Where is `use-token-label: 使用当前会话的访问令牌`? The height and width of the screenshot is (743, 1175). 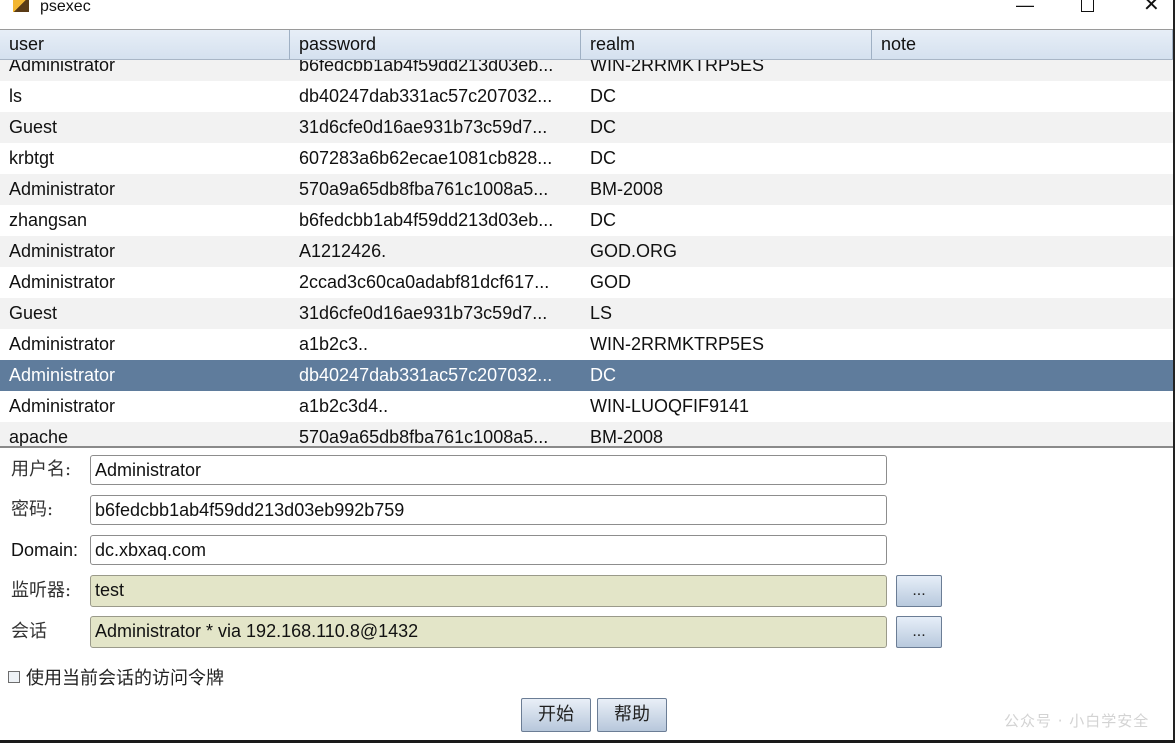 use-token-label: 使用当前会话的访问令牌 is located at coordinates (125, 678).